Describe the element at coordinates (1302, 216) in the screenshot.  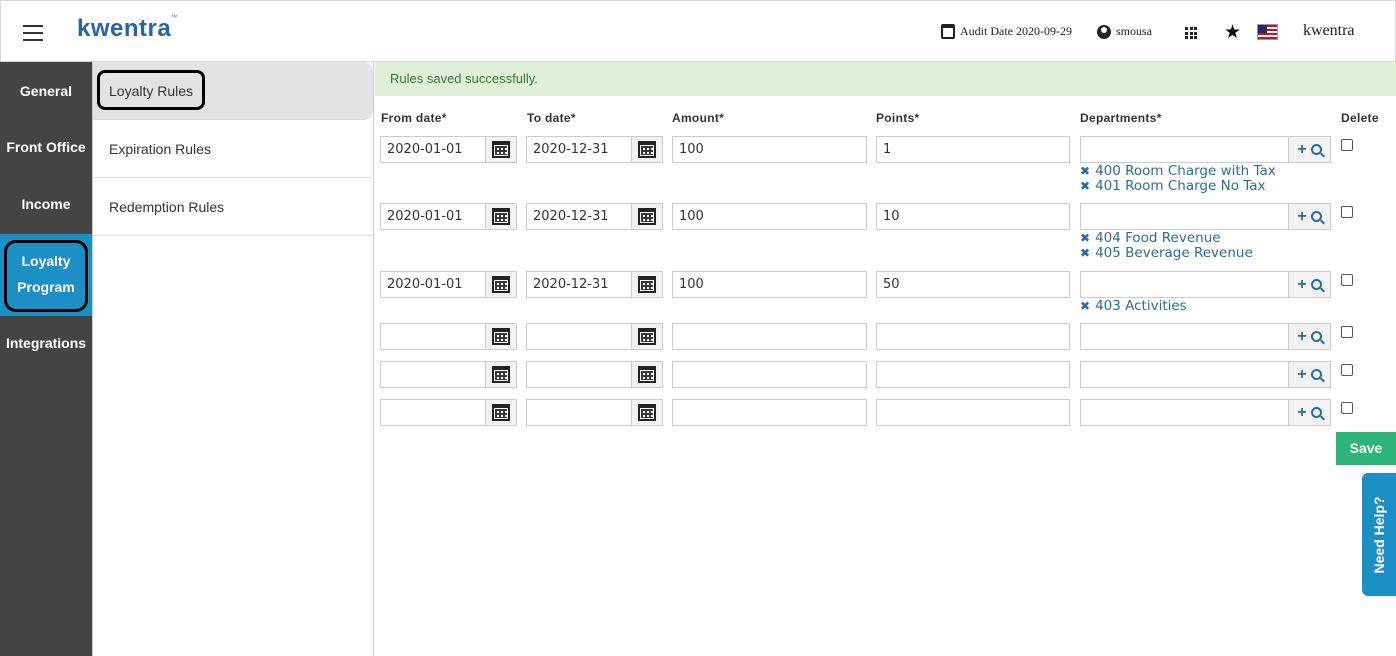
I see `plus-icon: +` at that location.